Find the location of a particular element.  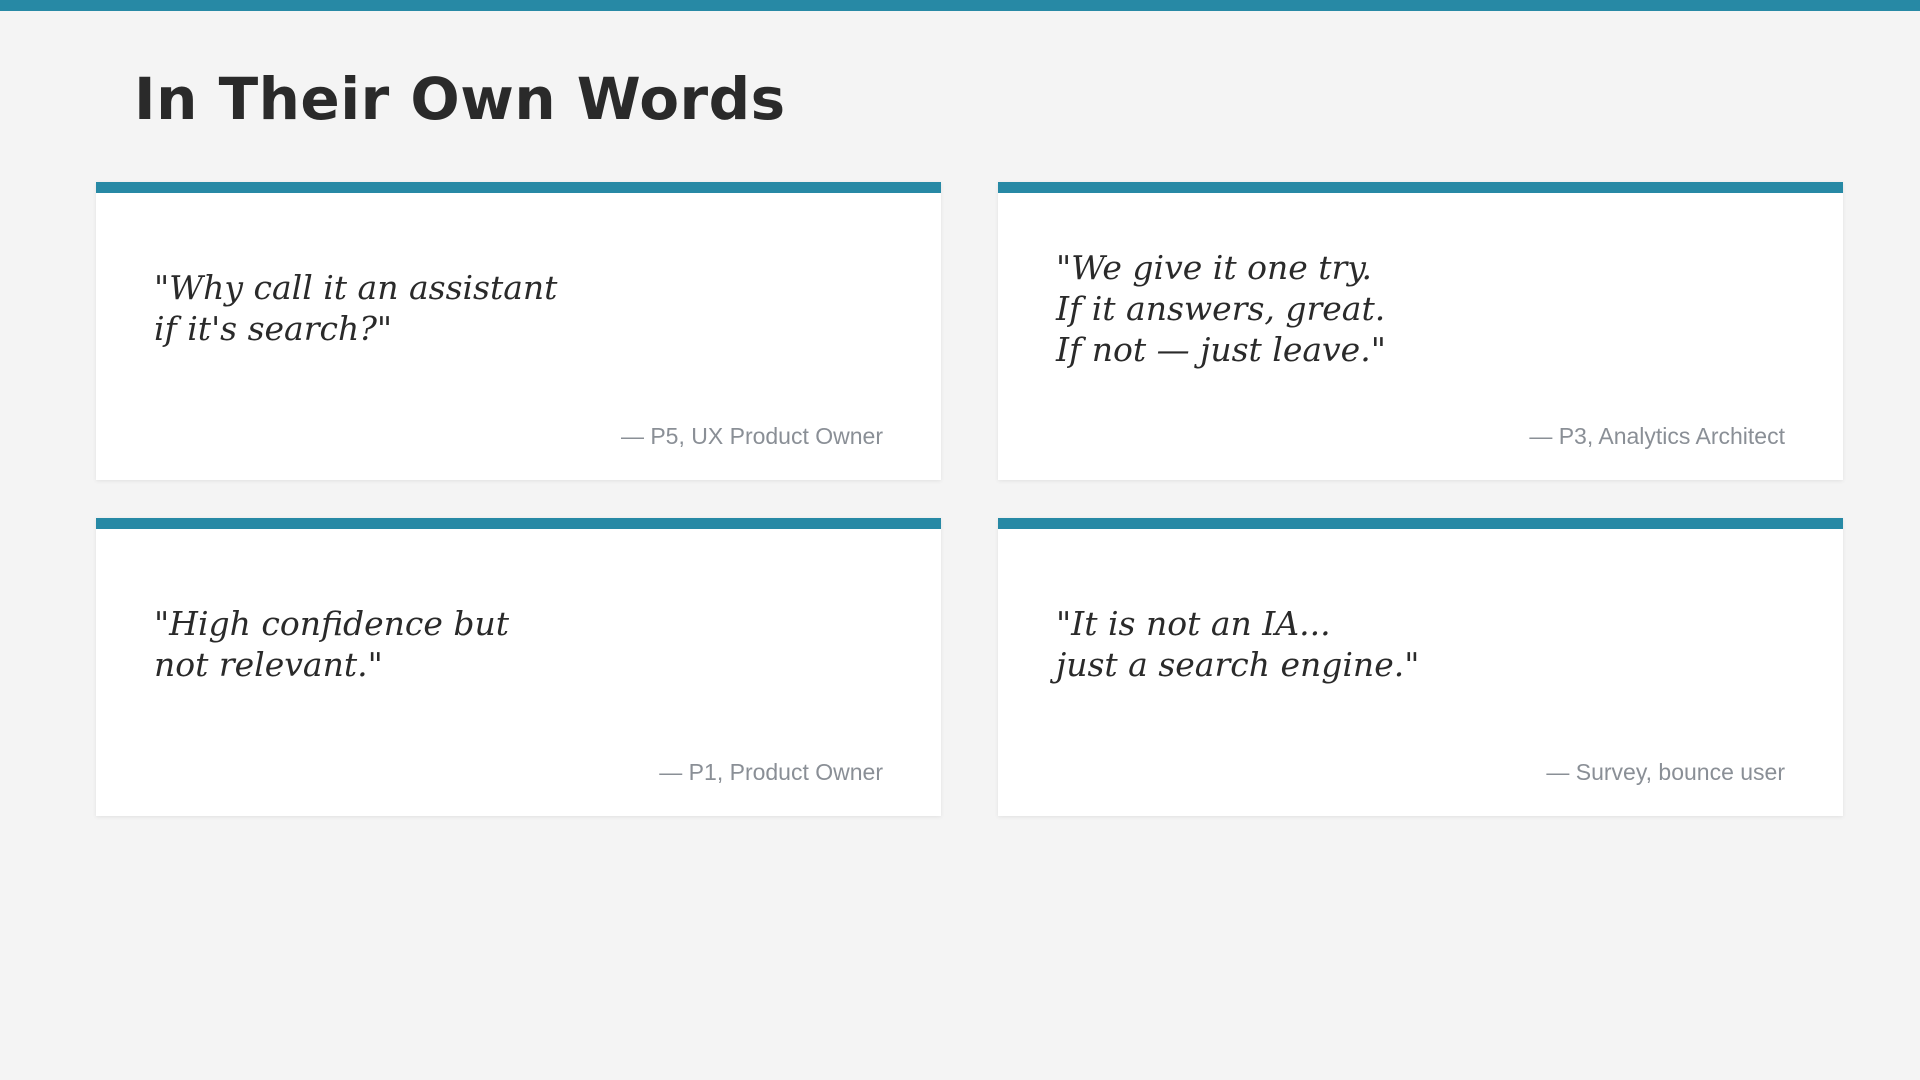

quote-attribution: — P3, Analytics Architect is located at coordinates (1657, 436).